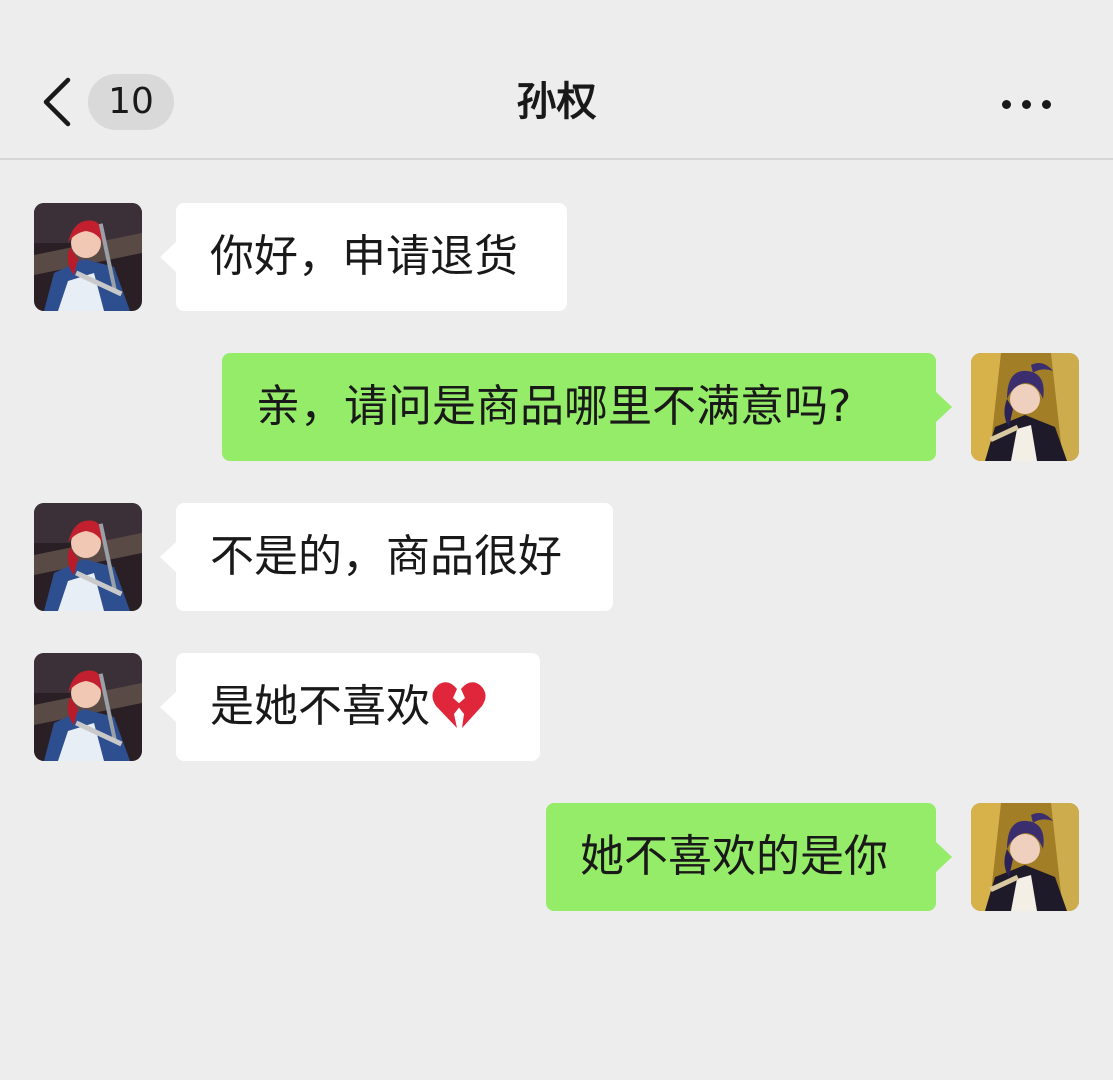 This screenshot has width=1113, height=1080. What do you see at coordinates (554, 406) in the screenshot?
I see `message-text: 亲，请问是商品哪里不满意吗?` at bounding box center [554, 406].